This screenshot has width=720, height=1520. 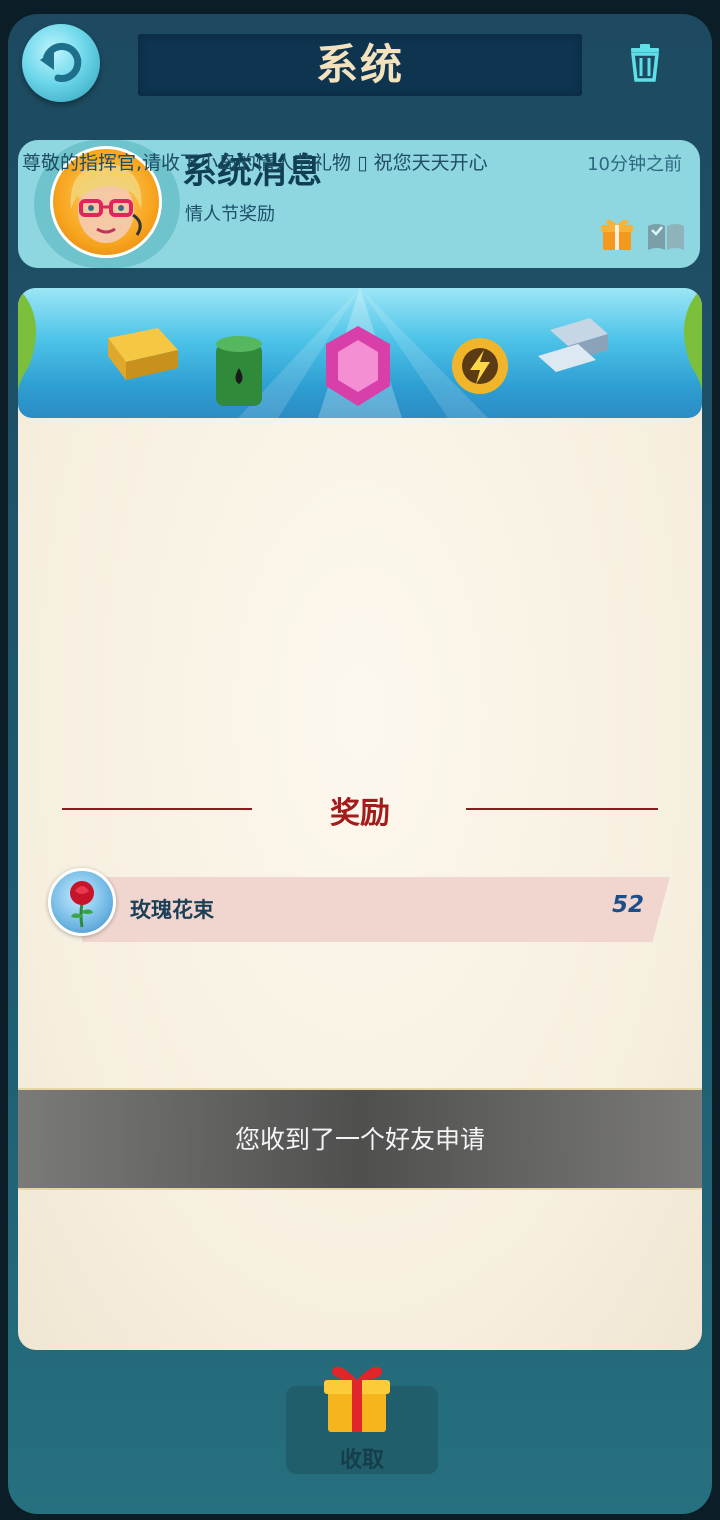 What do you see at coordinates (562, 809) in the screenshot?
I see `divider-right` at bounding box center [562, 809].